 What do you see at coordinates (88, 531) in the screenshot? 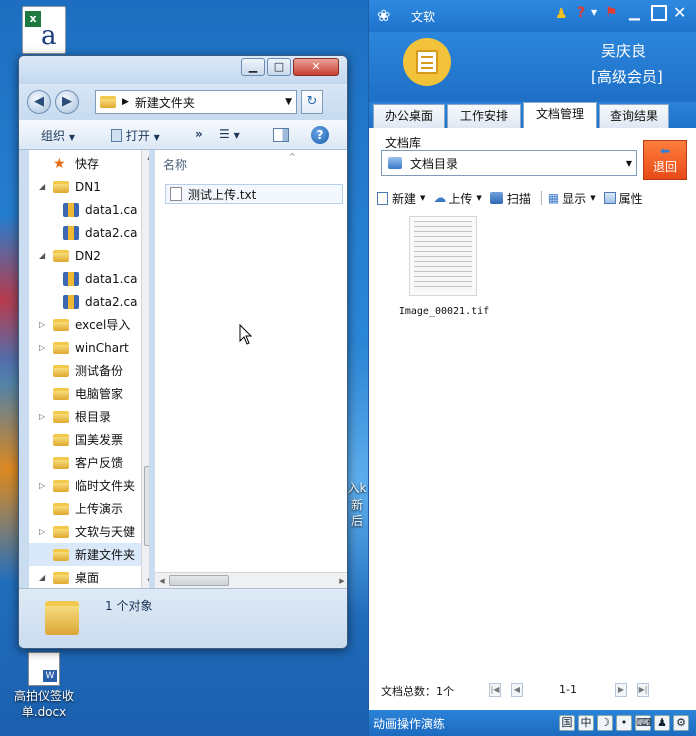
I see `nav-item: ▷ 文软与天健` at bounding box center [88, 531].